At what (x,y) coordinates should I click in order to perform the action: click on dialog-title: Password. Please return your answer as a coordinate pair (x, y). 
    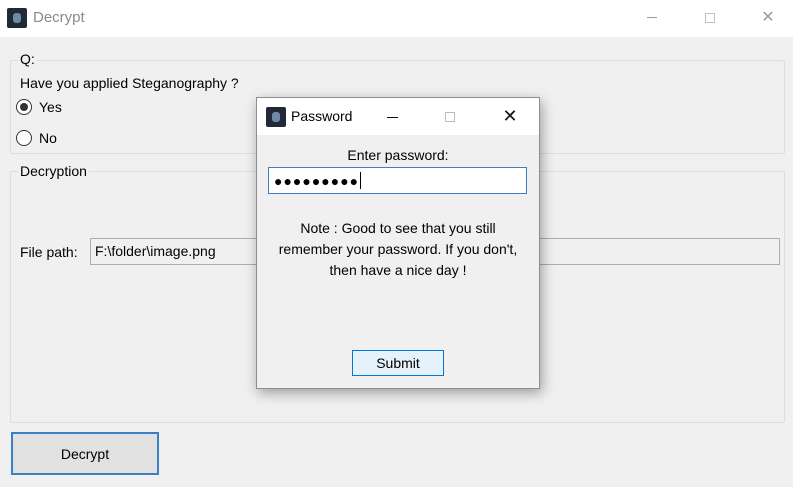
    Looking at the image, I should click on (322, 116).